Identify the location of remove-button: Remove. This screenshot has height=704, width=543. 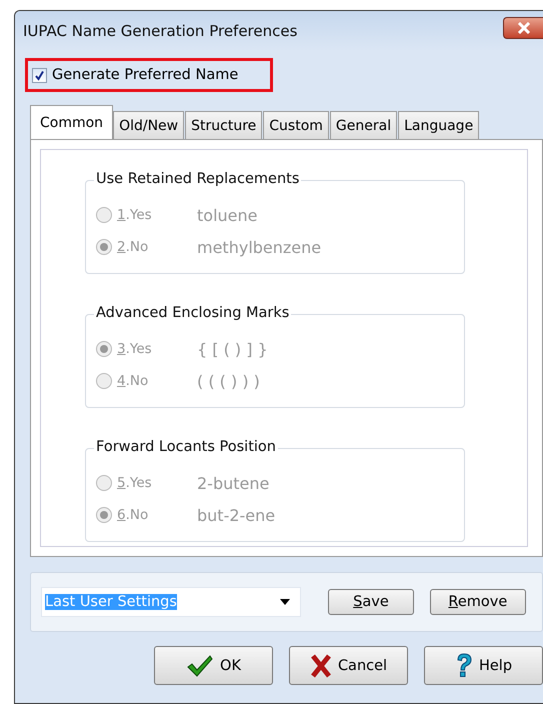
(478, 602).